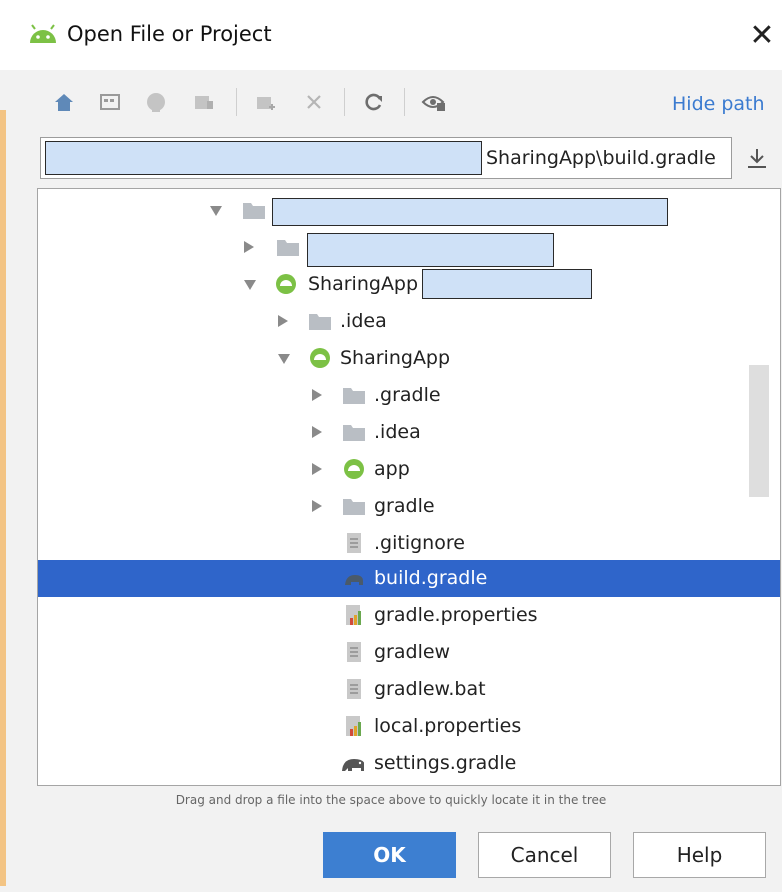 The image size is (782, 892). I want to click on module-icon, so click(204, 102).